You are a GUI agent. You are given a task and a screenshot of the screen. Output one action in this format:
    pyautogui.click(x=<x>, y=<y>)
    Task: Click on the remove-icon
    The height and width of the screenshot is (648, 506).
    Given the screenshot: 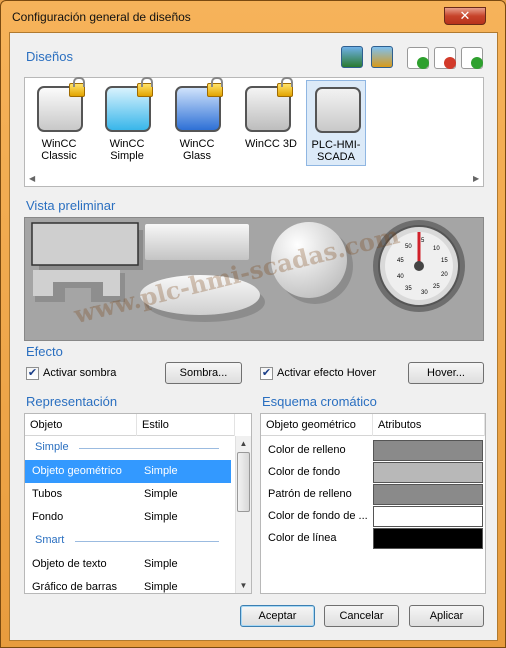 What is the action you would take?
    pyautogui.click(x=450, y=63)
    